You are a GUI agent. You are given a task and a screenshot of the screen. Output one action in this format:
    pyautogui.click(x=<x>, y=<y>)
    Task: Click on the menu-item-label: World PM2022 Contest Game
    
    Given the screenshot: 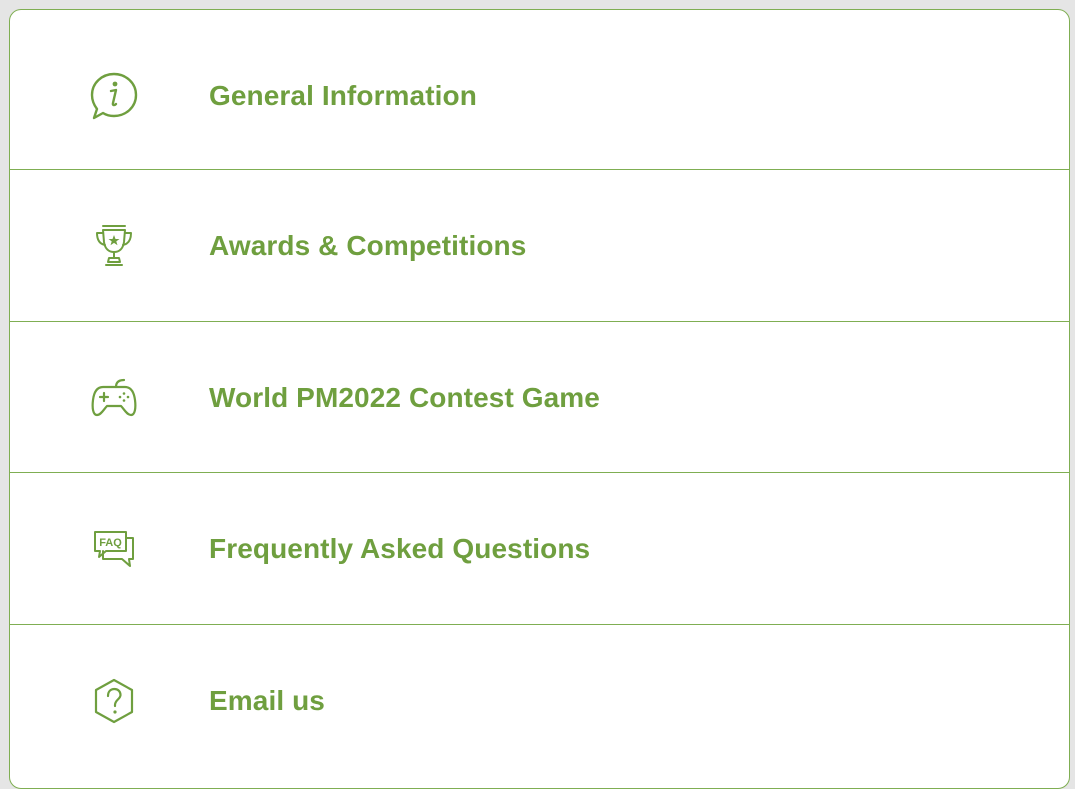 What is the action you would take?
    pyautogui.click(x=404, y=397)
    